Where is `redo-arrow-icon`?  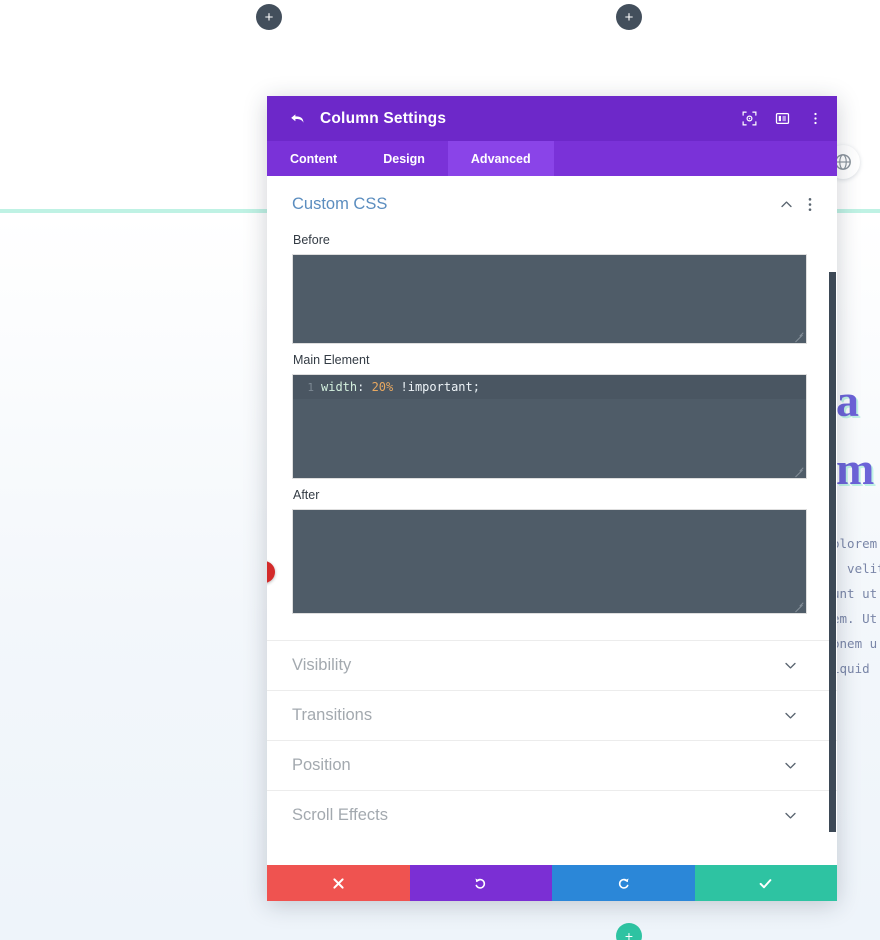 redo-arrow-icon is located at coordinates (623, 883).